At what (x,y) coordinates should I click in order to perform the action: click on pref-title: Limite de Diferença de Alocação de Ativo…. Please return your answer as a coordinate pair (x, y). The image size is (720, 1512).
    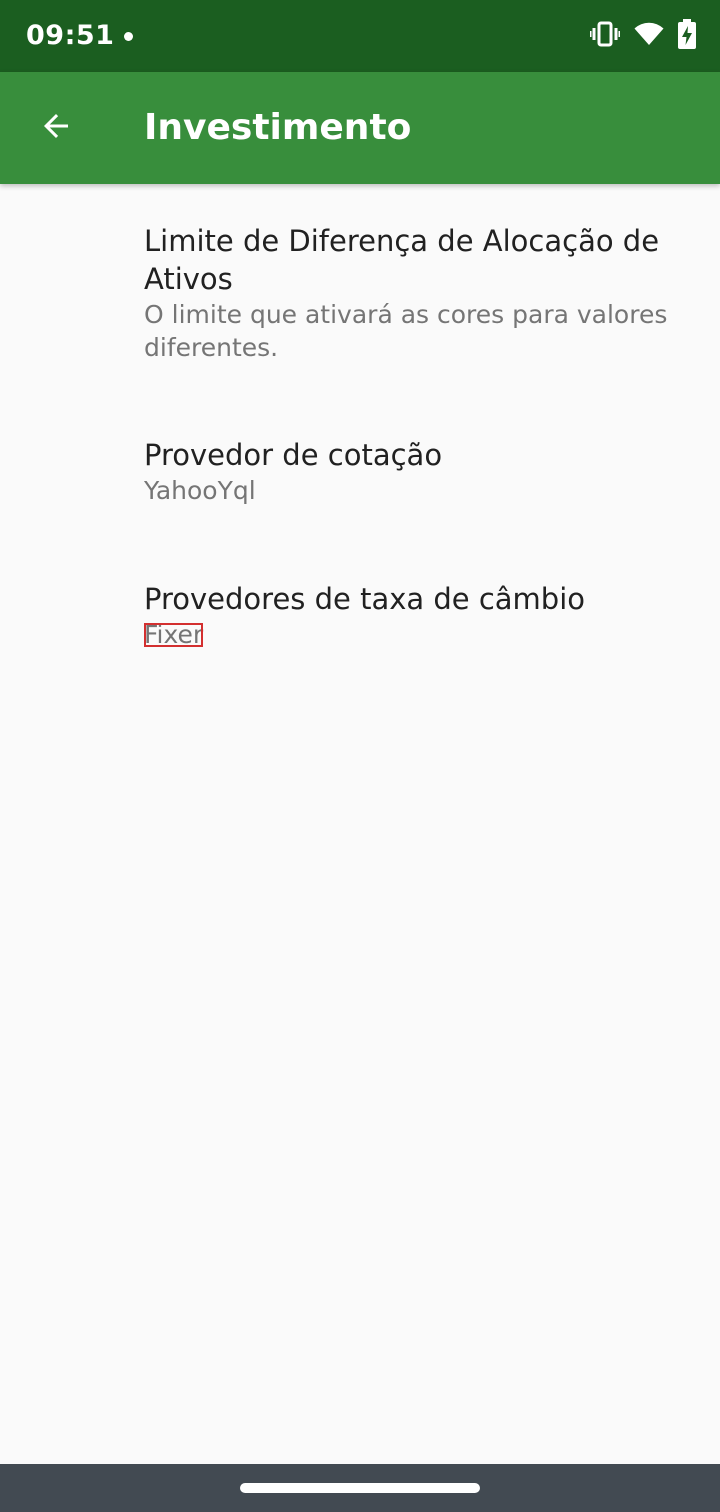
    Looking at the image, I should click on (402, 260).